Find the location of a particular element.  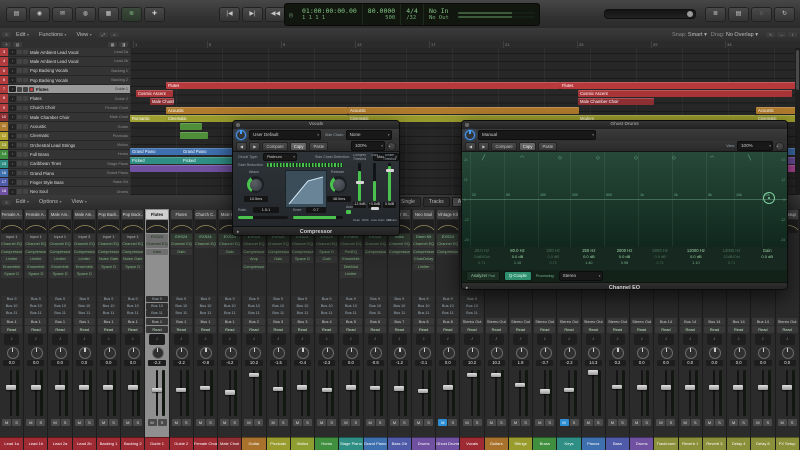

volume-readout: 14.3 is located at coordinates (593, 363).